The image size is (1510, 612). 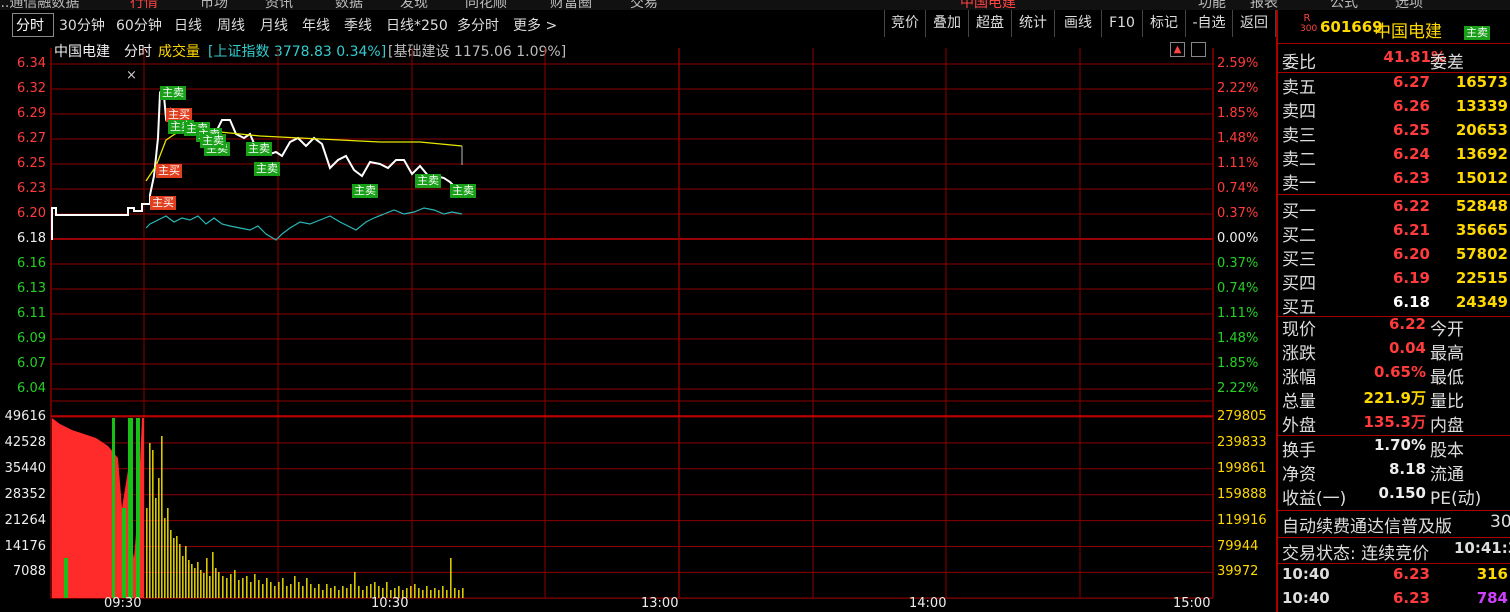 What do you see at coordinates (25, 442) in the screenshot?
I see `volume-tick-label: 42528` at bounding box center [25, 442].